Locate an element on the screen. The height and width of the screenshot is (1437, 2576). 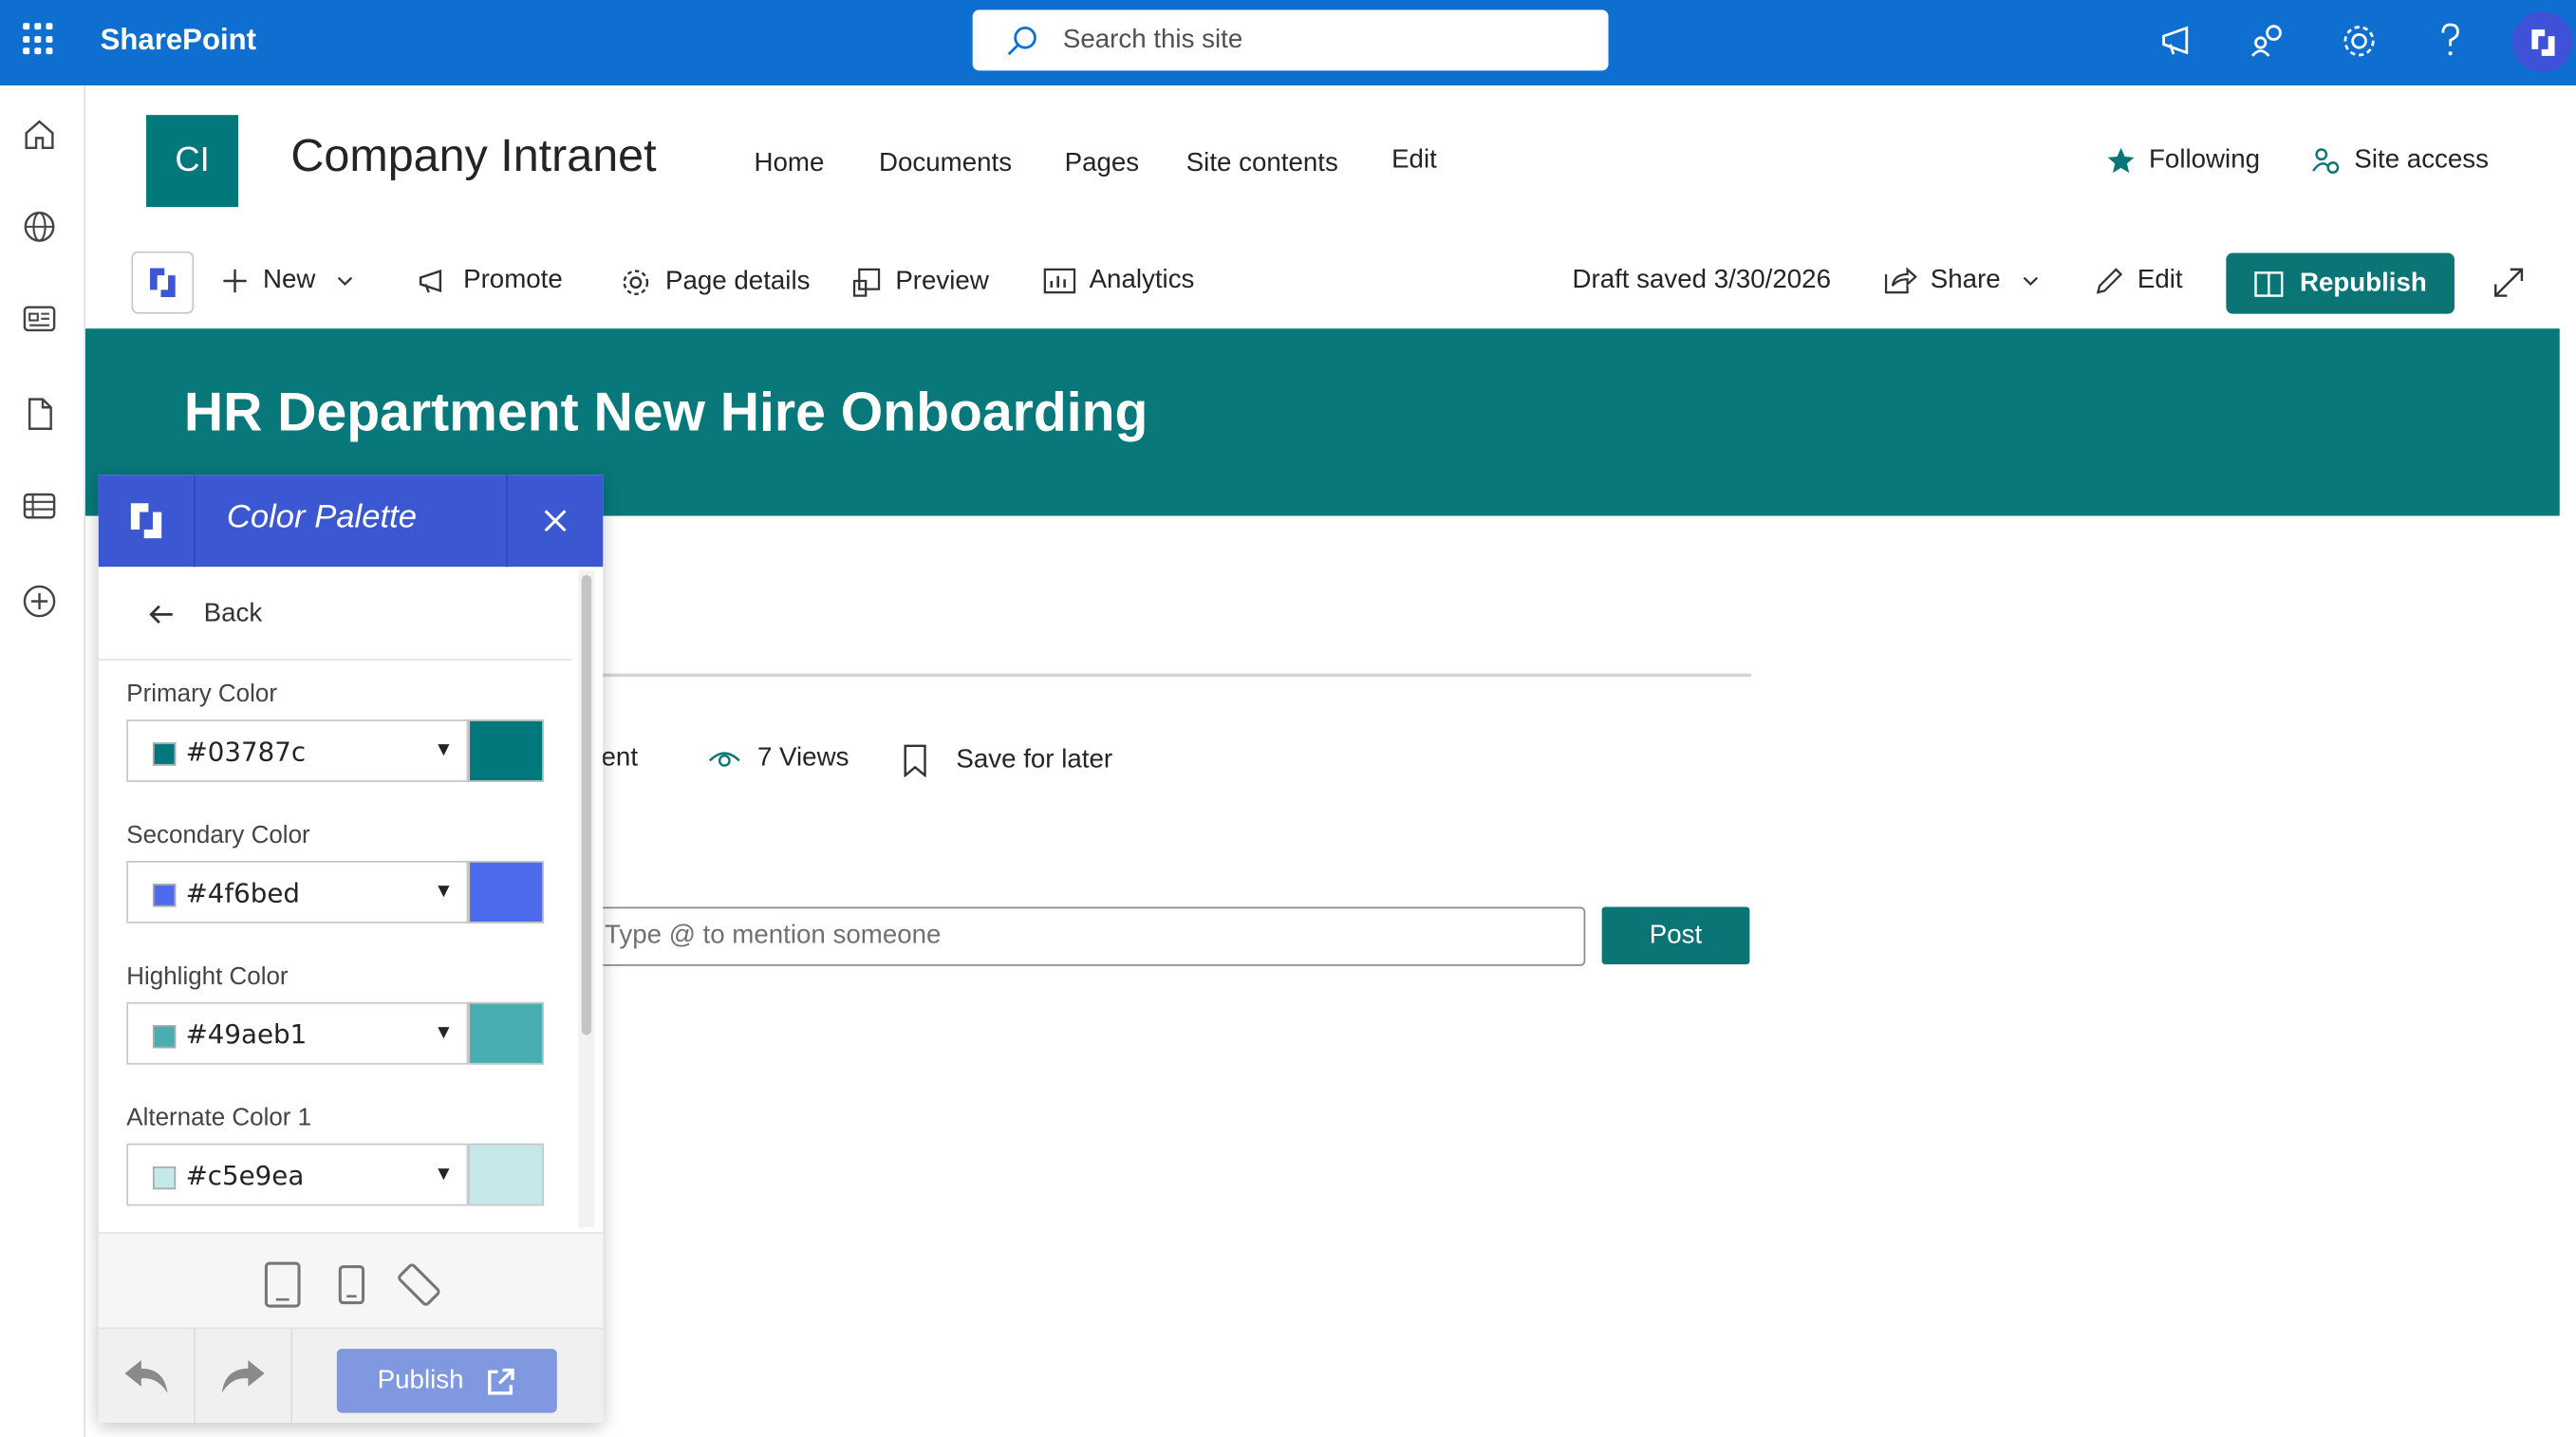
arrow-left-icon is located at coordinates (161, 614).